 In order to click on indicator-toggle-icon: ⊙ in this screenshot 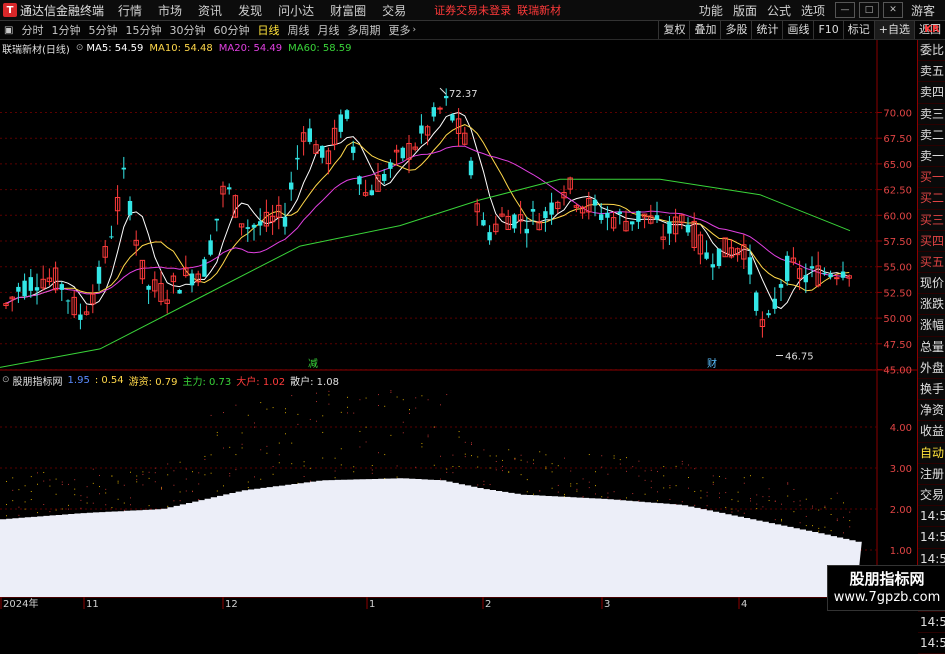, I will do `click(6, 380)`.